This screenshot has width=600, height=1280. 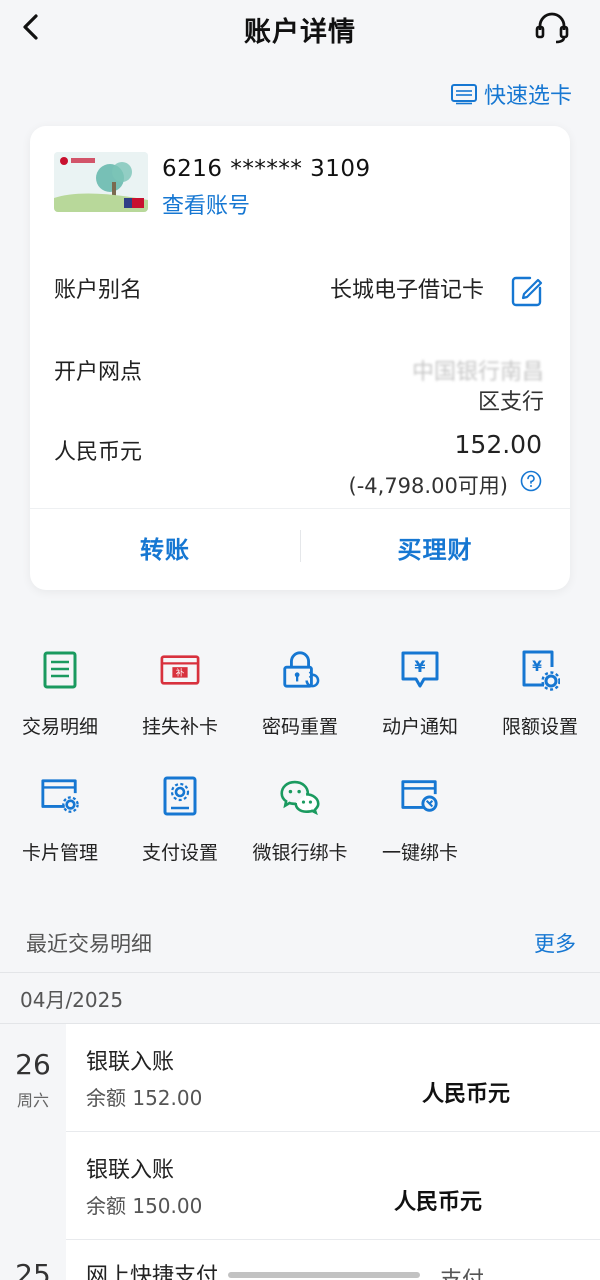 I want to click on back-button, so click(x=31, y=27).